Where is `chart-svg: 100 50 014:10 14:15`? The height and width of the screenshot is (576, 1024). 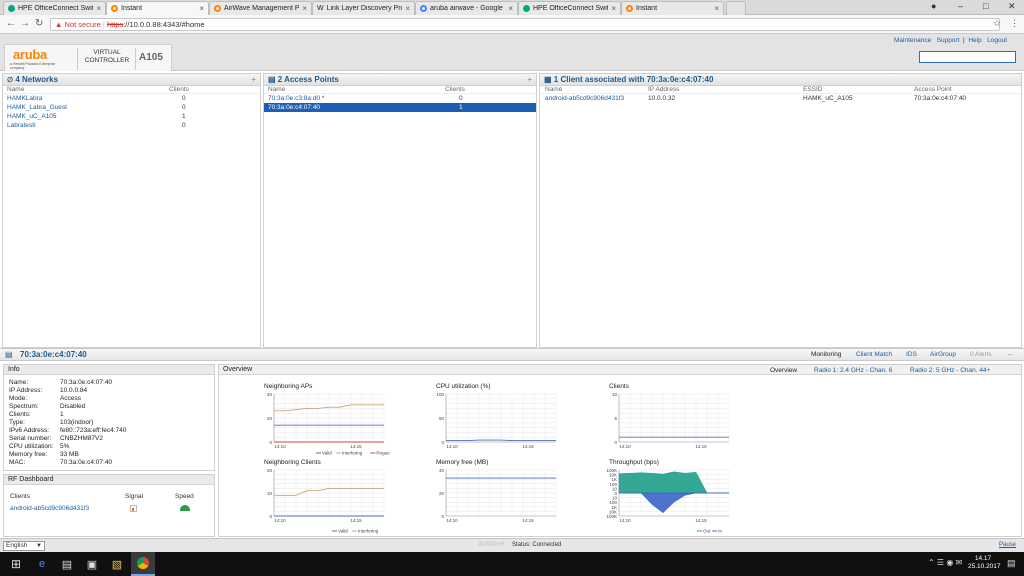 chart-svg: 100 50 014:10 14:15 is located at coordinates (496, 420).